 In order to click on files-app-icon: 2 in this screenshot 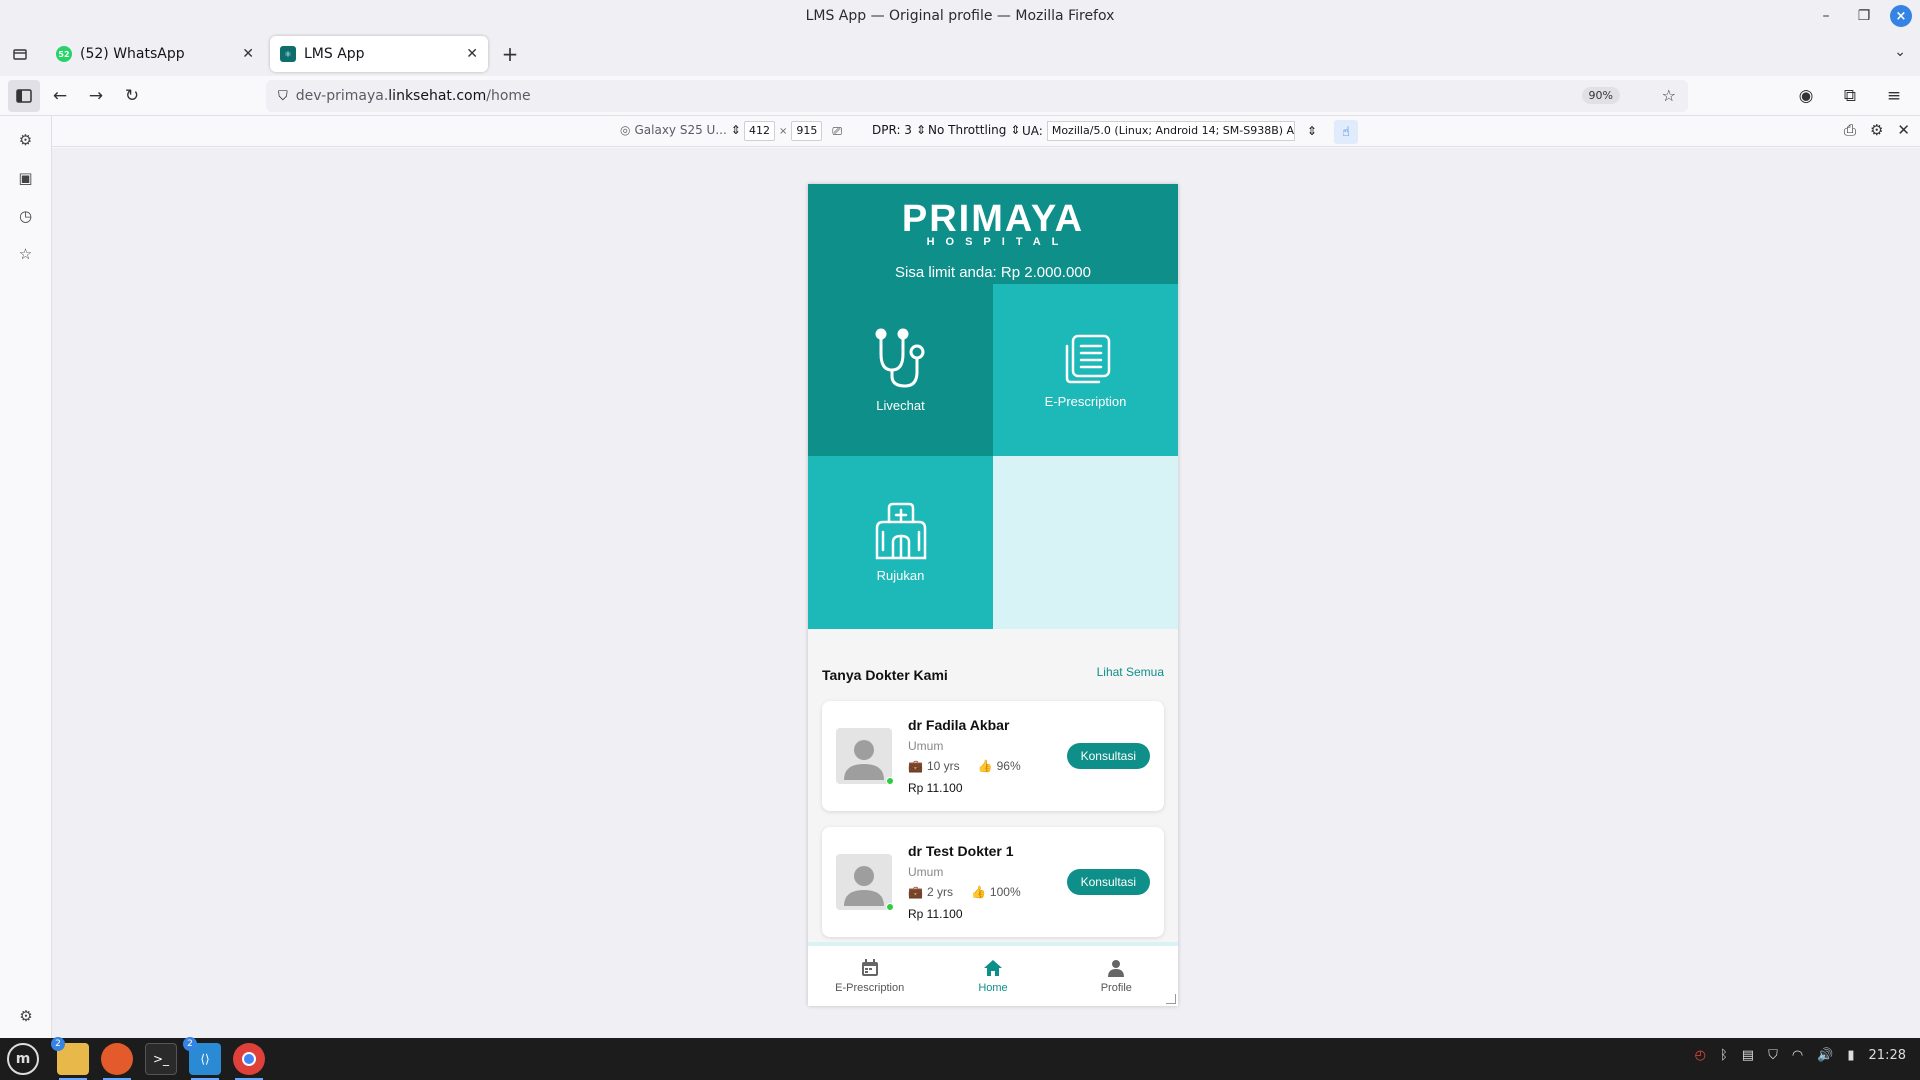, I will do `click(70, 1058)`.